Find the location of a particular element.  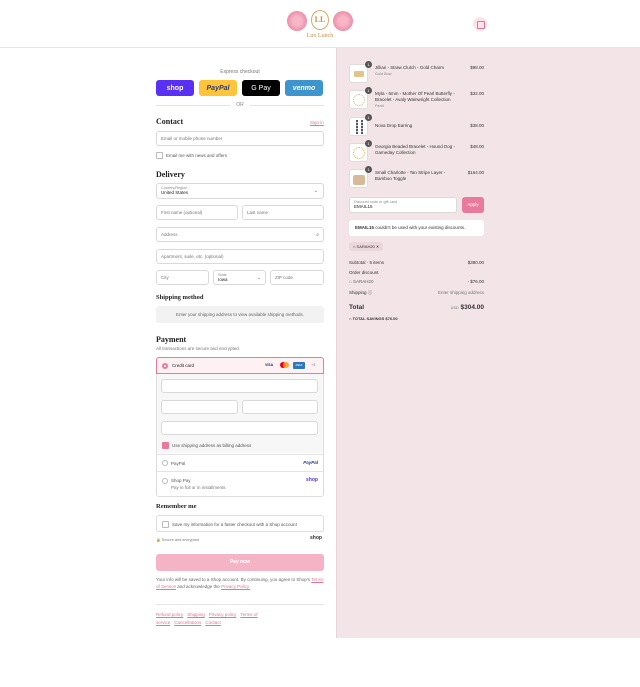

credit-card-option: Credit card VISA AMEX +3 is located at coordinates (240, 365).